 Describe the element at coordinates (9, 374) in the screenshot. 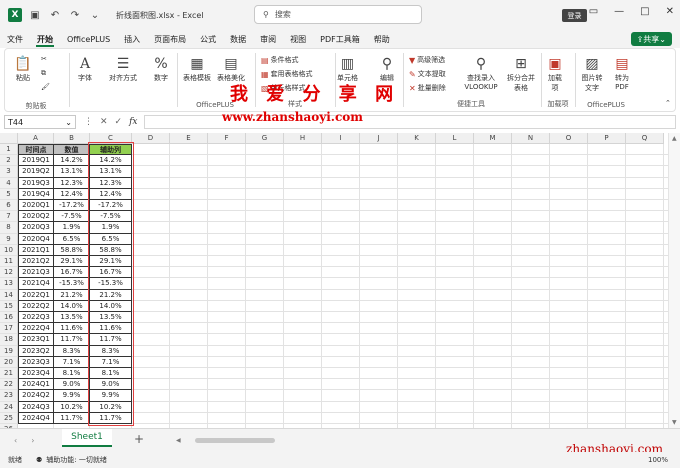

I see `row-header-21: 21` at that location.